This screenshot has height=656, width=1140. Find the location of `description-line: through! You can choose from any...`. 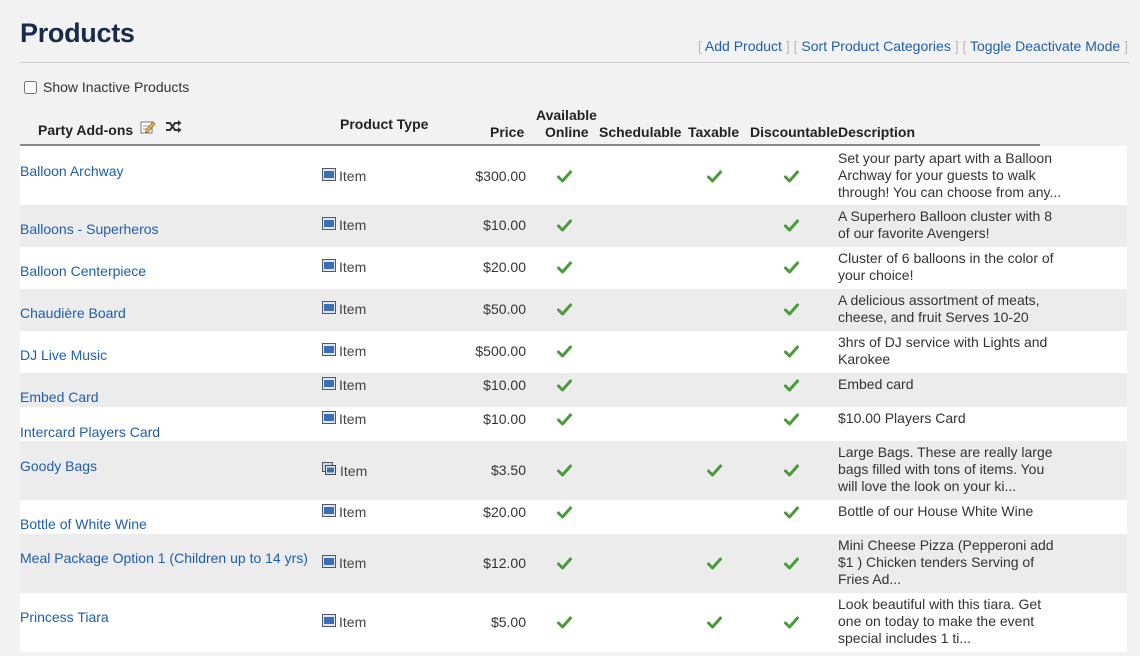

description-line: through! You can choose from any... is located at coordinates (950, 192).